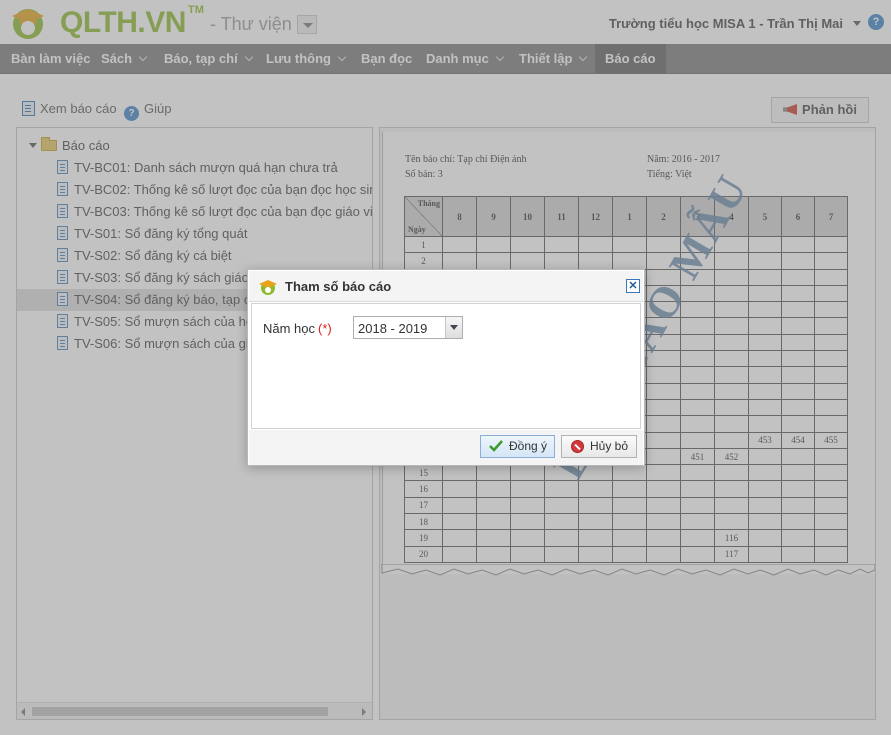 This screenshot has height=735, width=891. I want to click on close-icon: ✕, so click(633, 286).